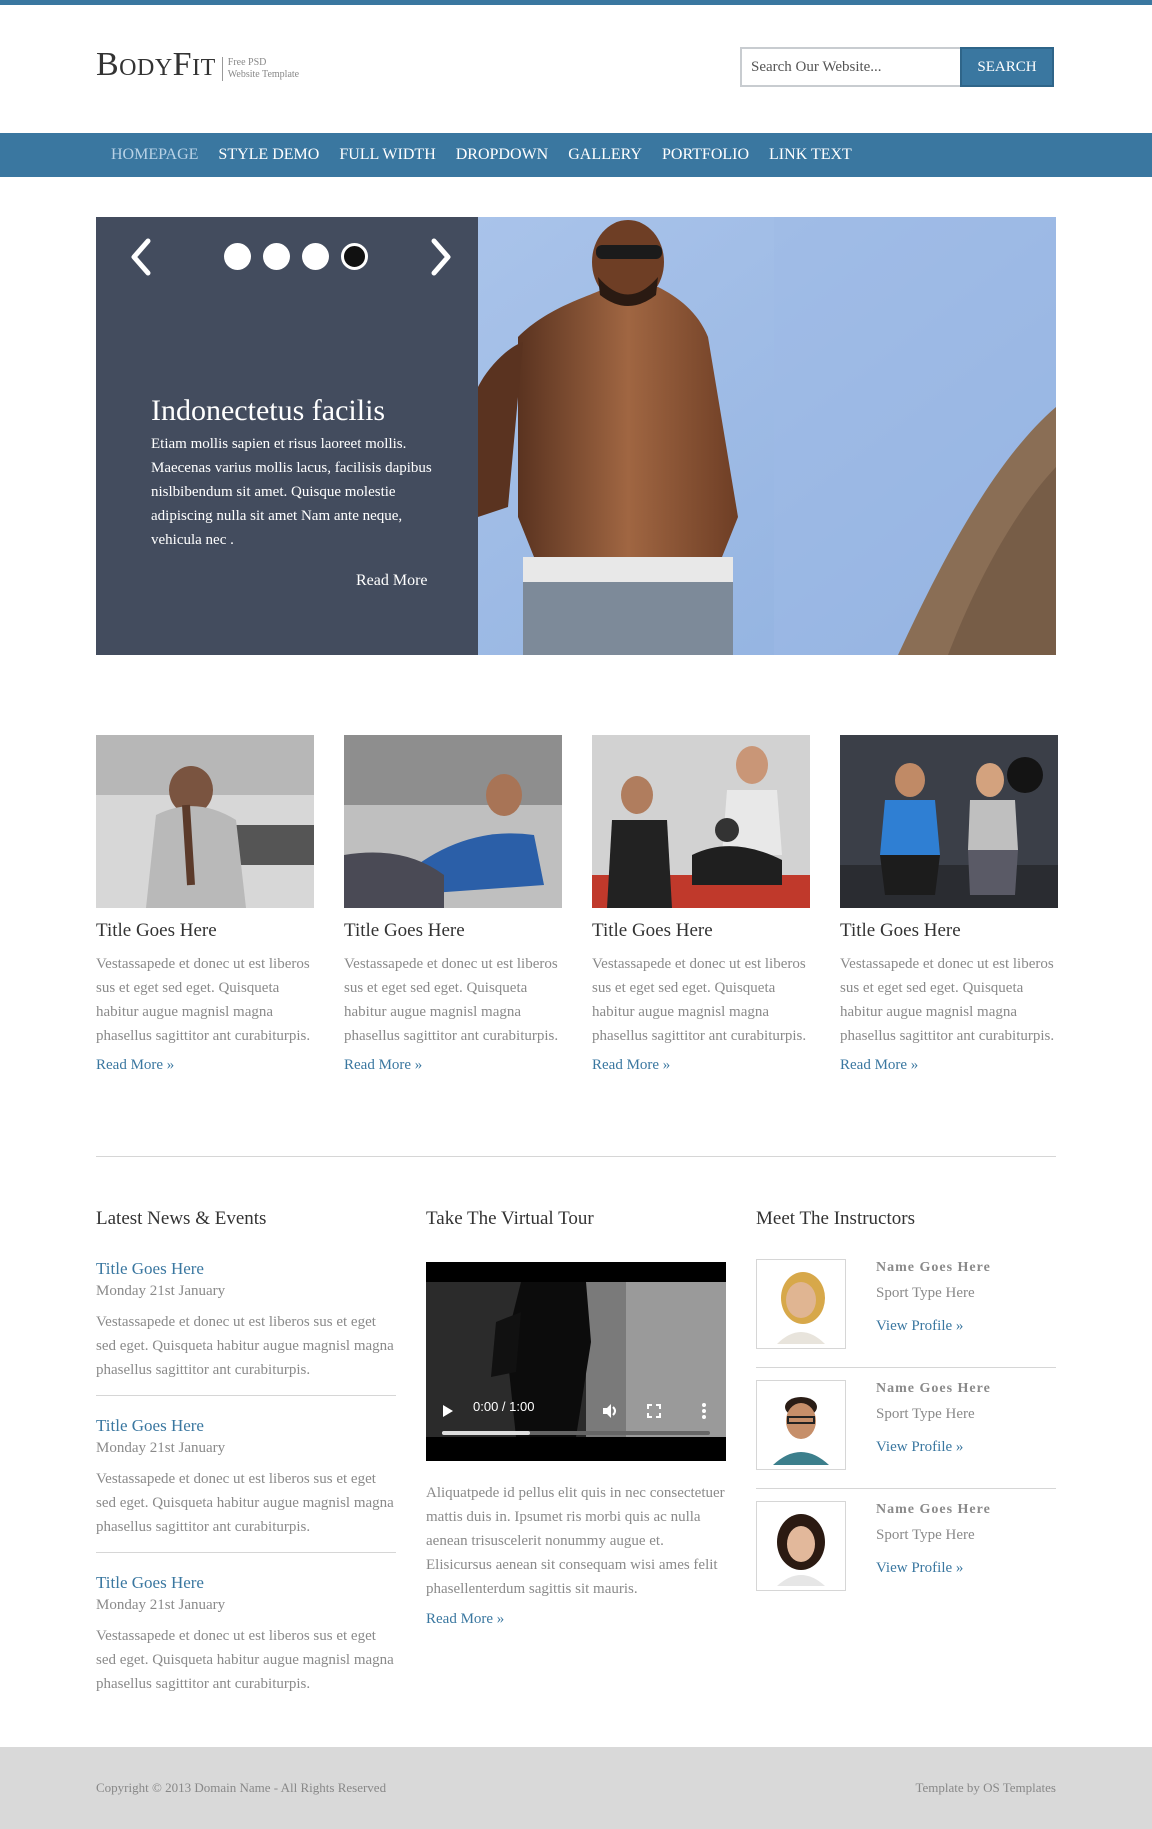 The height and width of the screenshot is (1829, 1152). What do you see at coordinates (156, 64) in the screenshot?
I see `logo-text: BodyFit` at bounding box center [156, 64].